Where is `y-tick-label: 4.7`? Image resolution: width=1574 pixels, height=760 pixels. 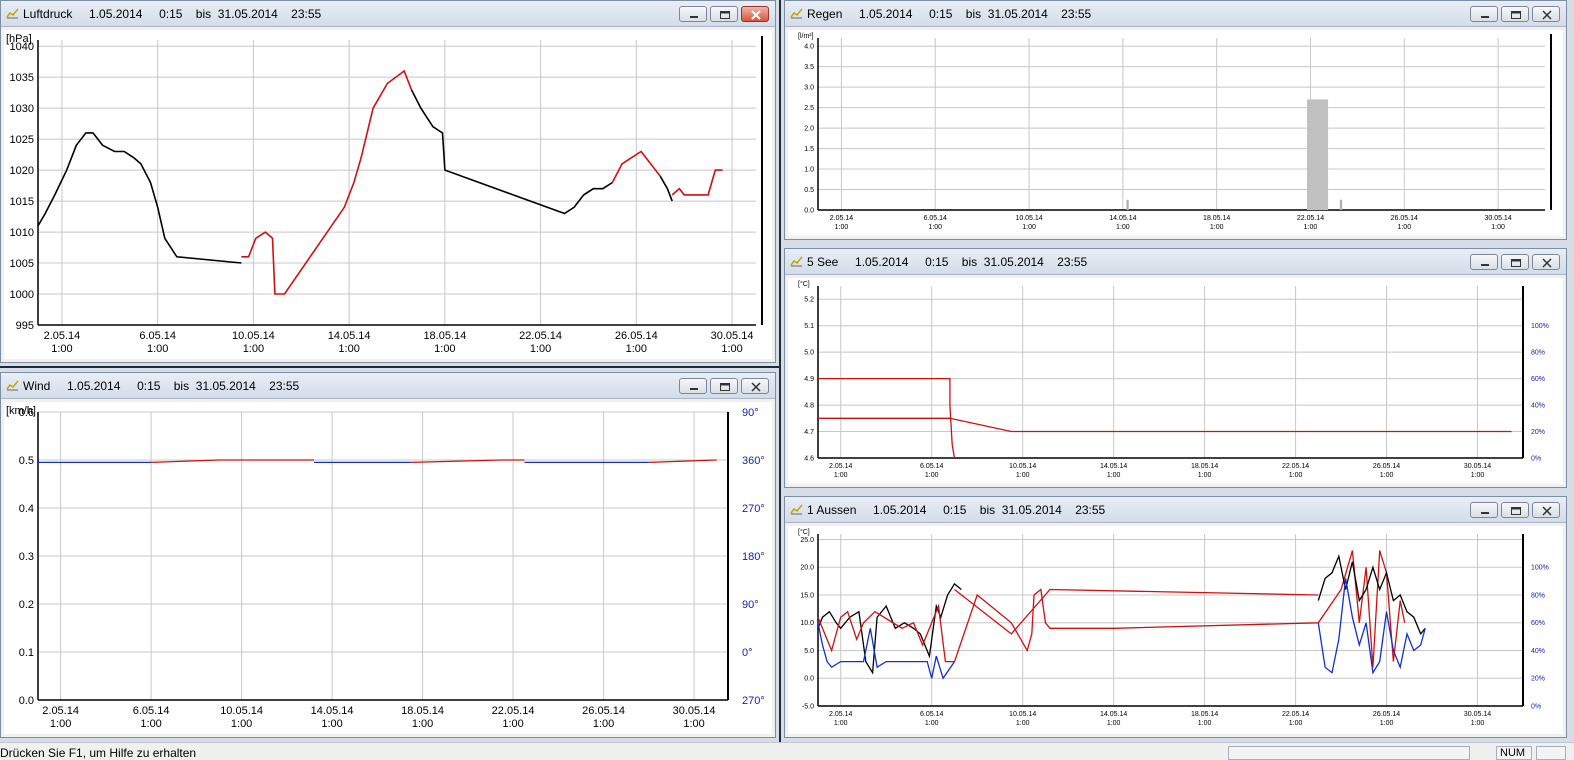
y-tick-label: 4.7 is located at coordinates (809, 432).